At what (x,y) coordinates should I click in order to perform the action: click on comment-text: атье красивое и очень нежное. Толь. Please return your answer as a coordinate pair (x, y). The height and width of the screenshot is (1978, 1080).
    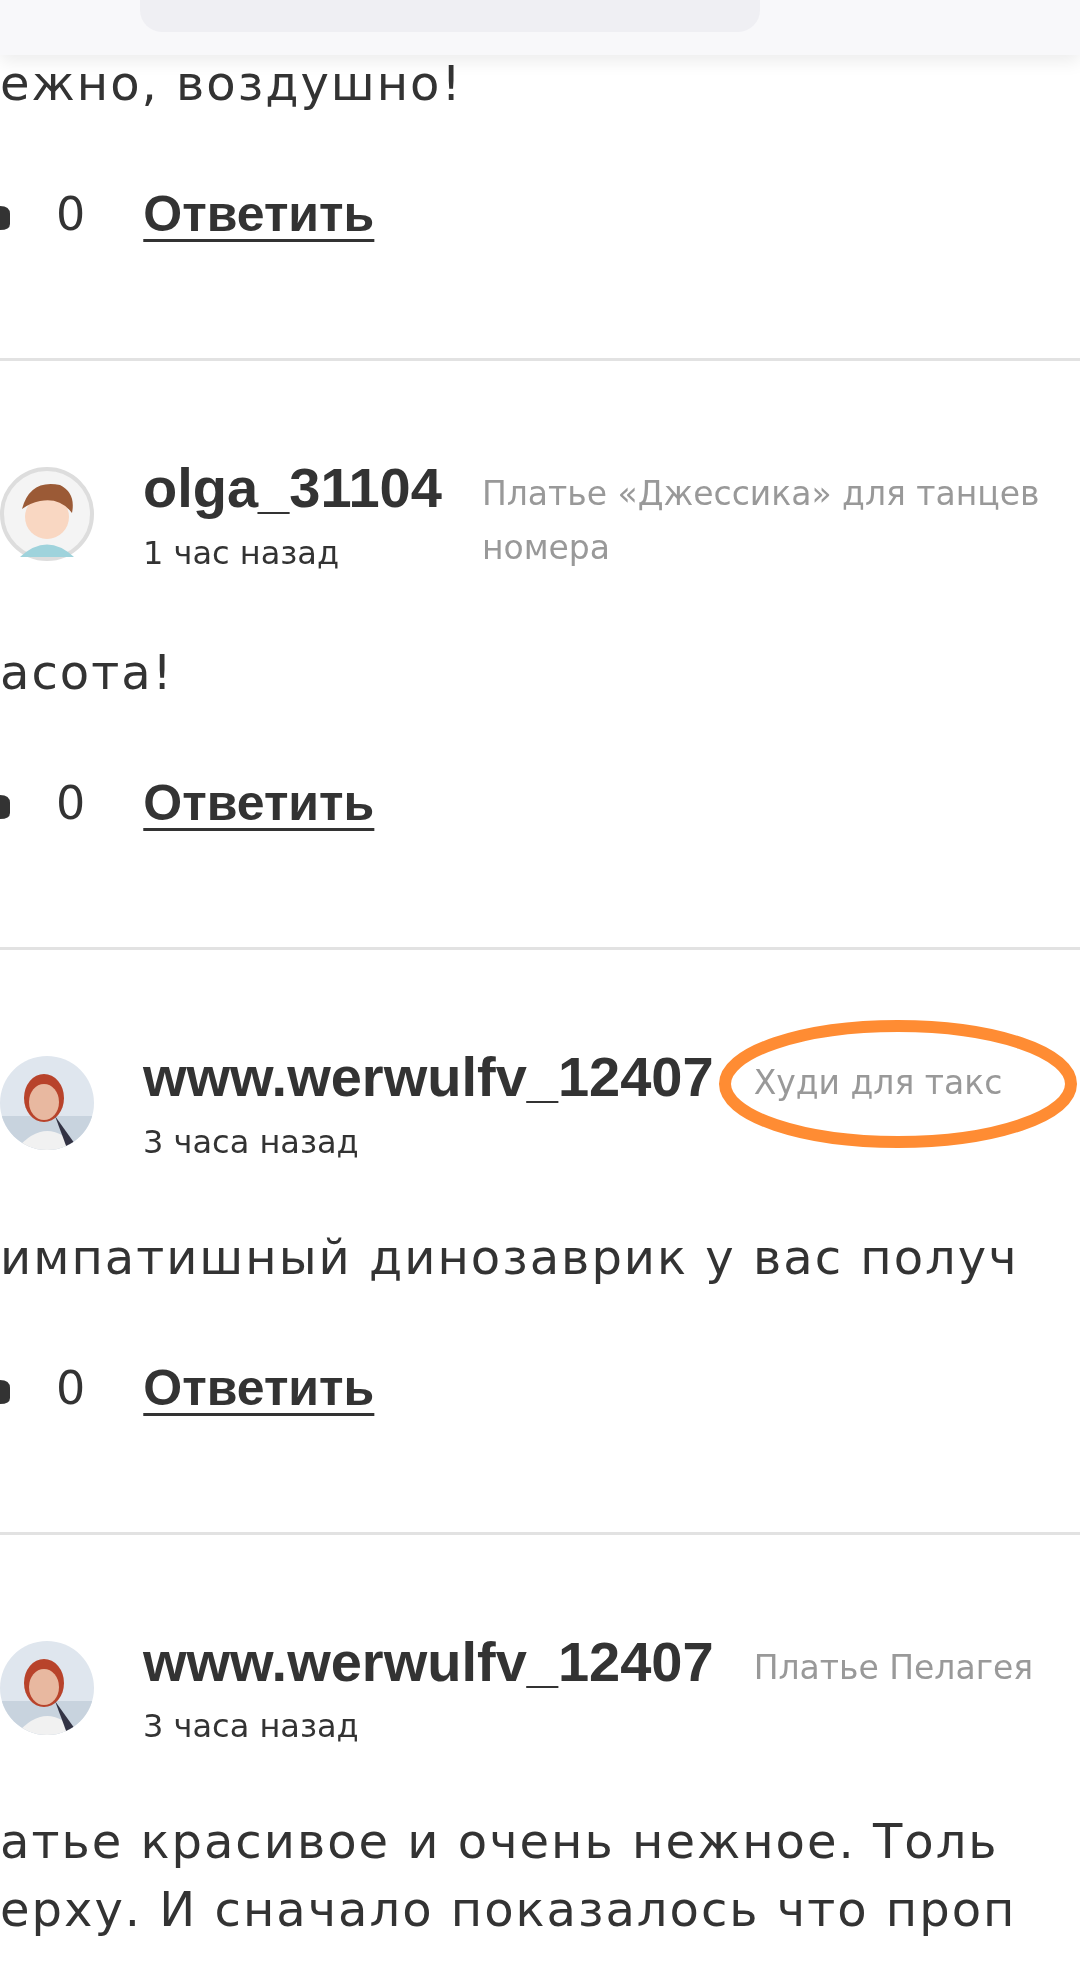
    Looking at the image, I should click on (500, 1842).